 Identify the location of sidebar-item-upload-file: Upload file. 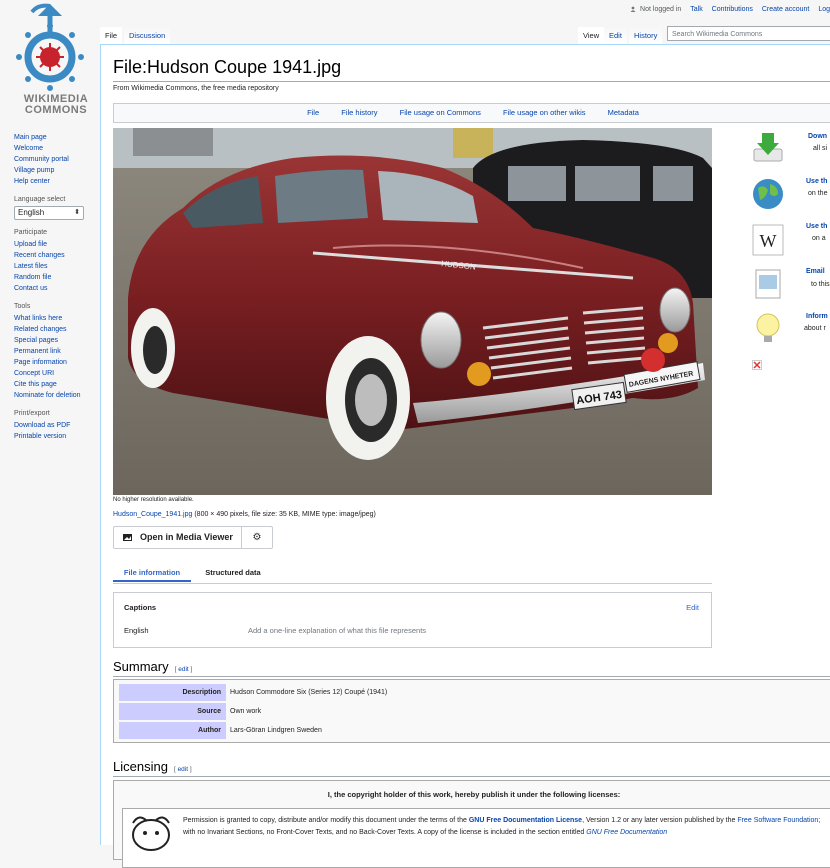
(56, 244).